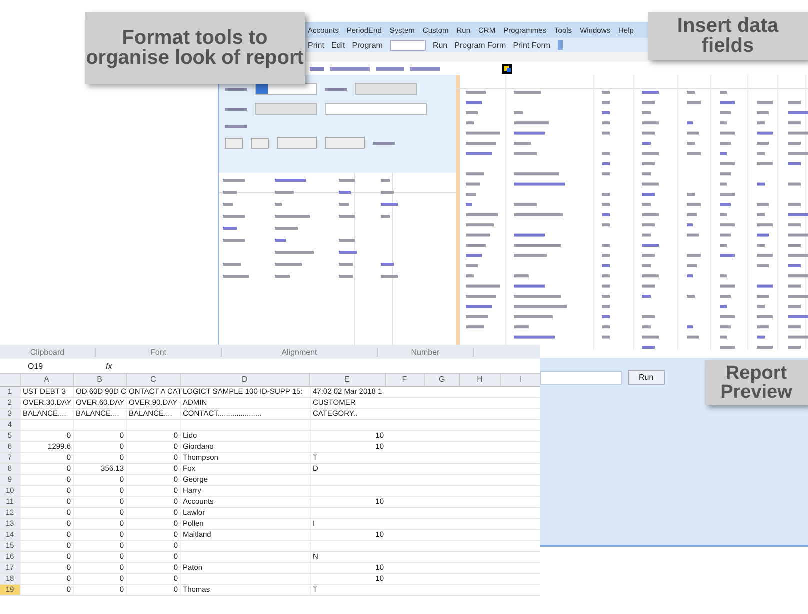 The image size is (808, 614). Describe the element at coordinates (728, 36) in the screenshot. I see `callout-label: Insert data fields` at that location.